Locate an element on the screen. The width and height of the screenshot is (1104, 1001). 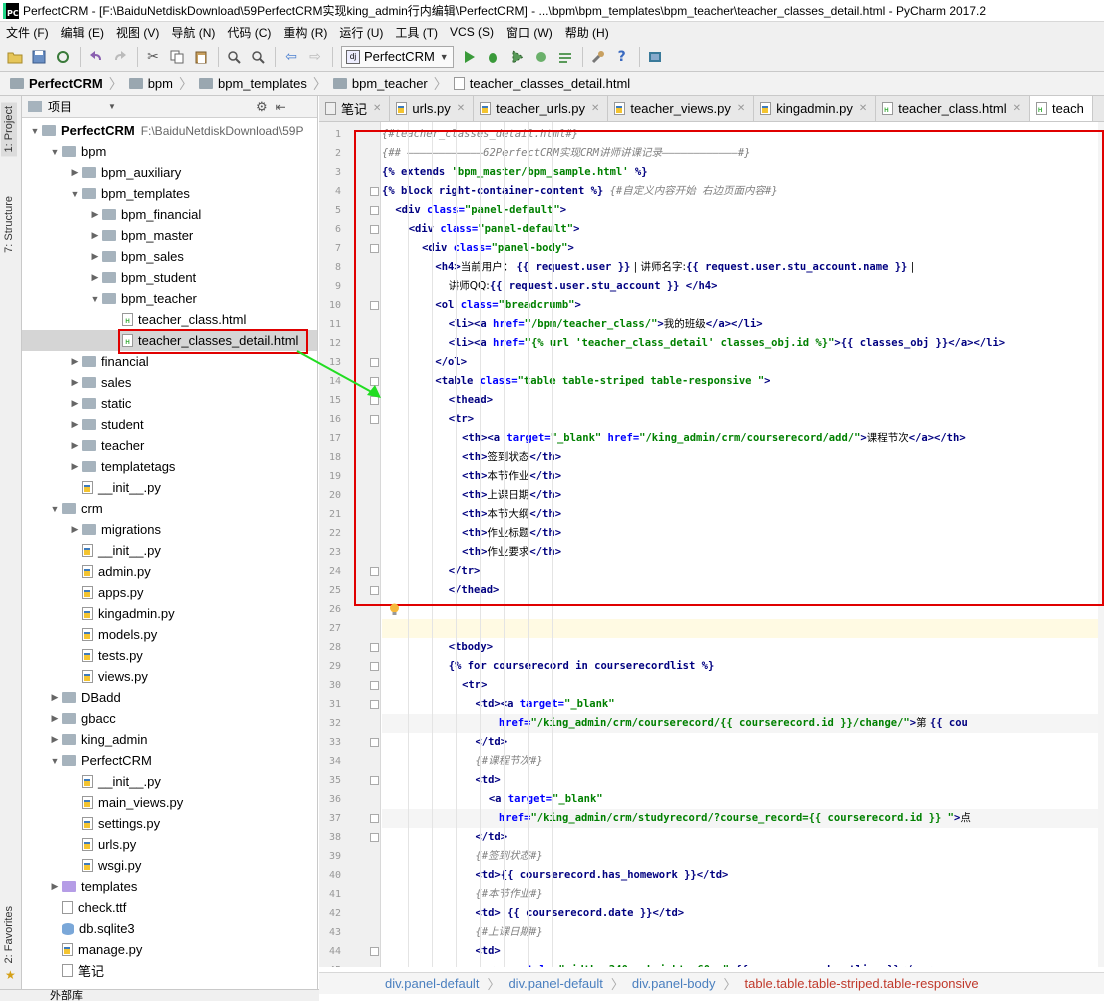
external-libraries-row: 外部库 is located at coordinates (159, 995).